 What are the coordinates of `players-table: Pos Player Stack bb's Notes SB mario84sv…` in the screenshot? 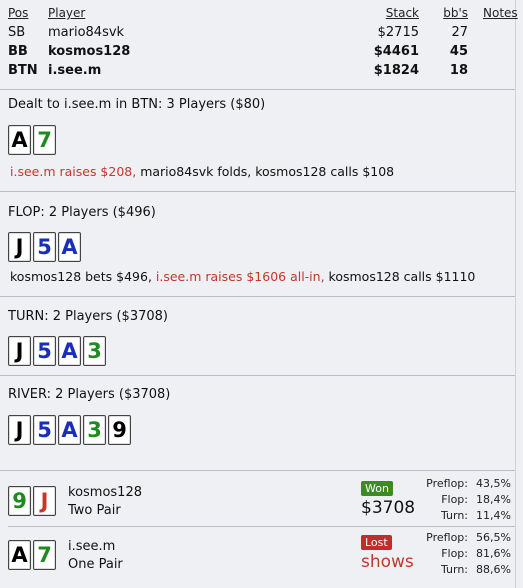 It's located at (261, 42).